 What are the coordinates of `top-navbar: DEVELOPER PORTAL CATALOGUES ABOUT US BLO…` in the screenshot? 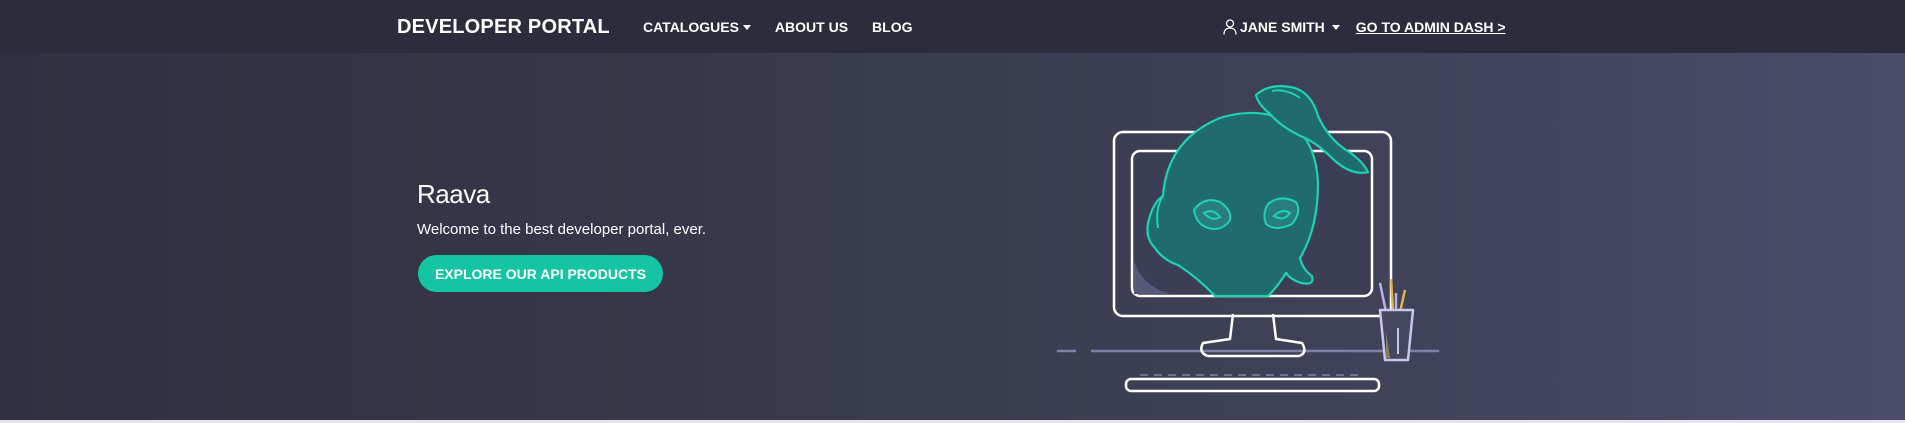 It's located at (952, 26).